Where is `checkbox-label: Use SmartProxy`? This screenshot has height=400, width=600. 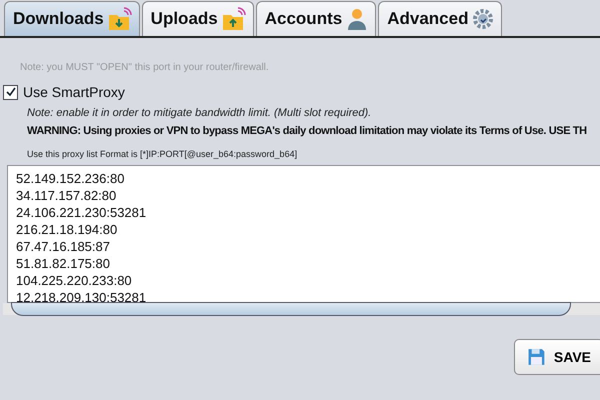 checkbox-label: Use SmartProxy is located at coordinates (74, 92).